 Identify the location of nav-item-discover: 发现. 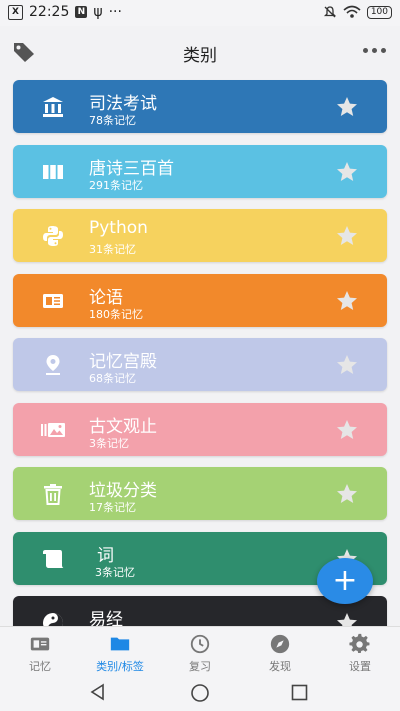
(280, 650).